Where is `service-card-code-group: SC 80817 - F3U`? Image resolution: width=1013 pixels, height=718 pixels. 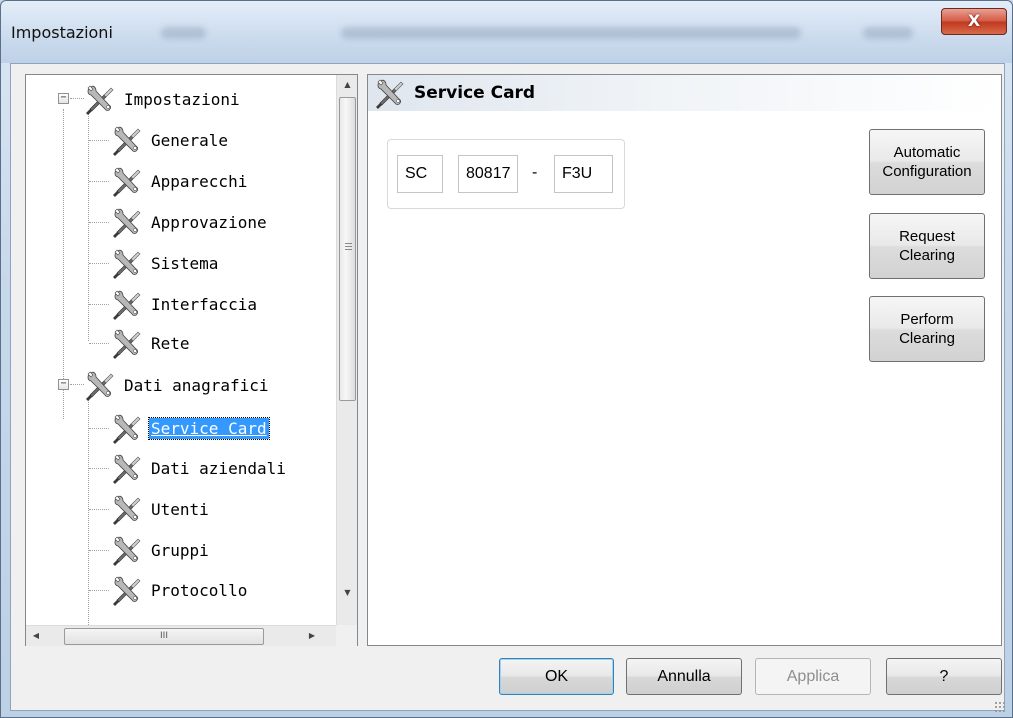
service-card-code-group: SC 80817 - F3U is located at coordinates (506, 174).